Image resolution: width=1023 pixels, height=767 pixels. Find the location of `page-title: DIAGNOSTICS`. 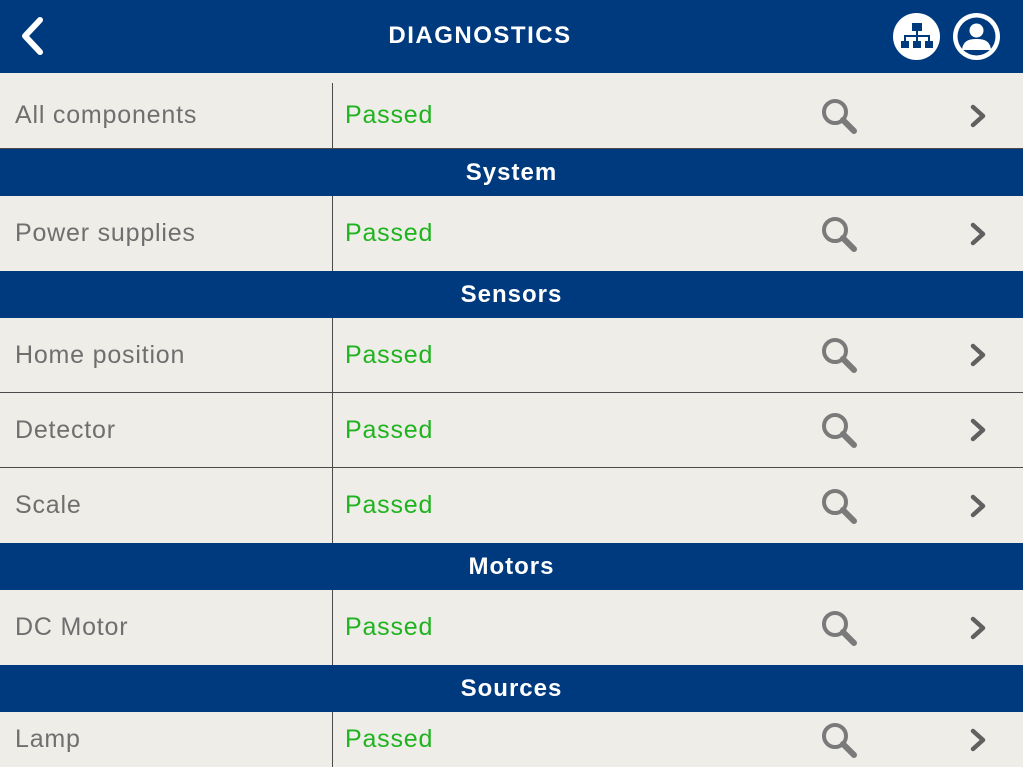

page-title: DIAGNOSTICS is located at coordinates (480, 35).